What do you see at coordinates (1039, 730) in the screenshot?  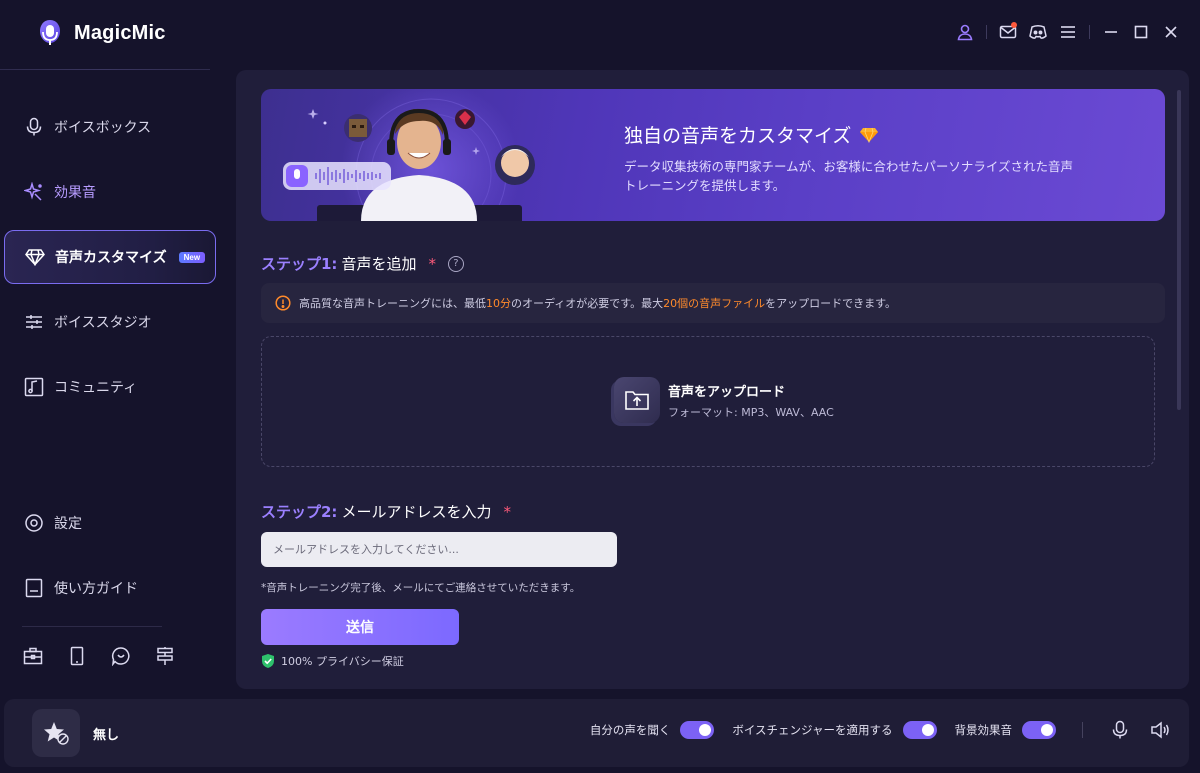 I see `background-sound-toggle` at bounding box center [1039, 730].